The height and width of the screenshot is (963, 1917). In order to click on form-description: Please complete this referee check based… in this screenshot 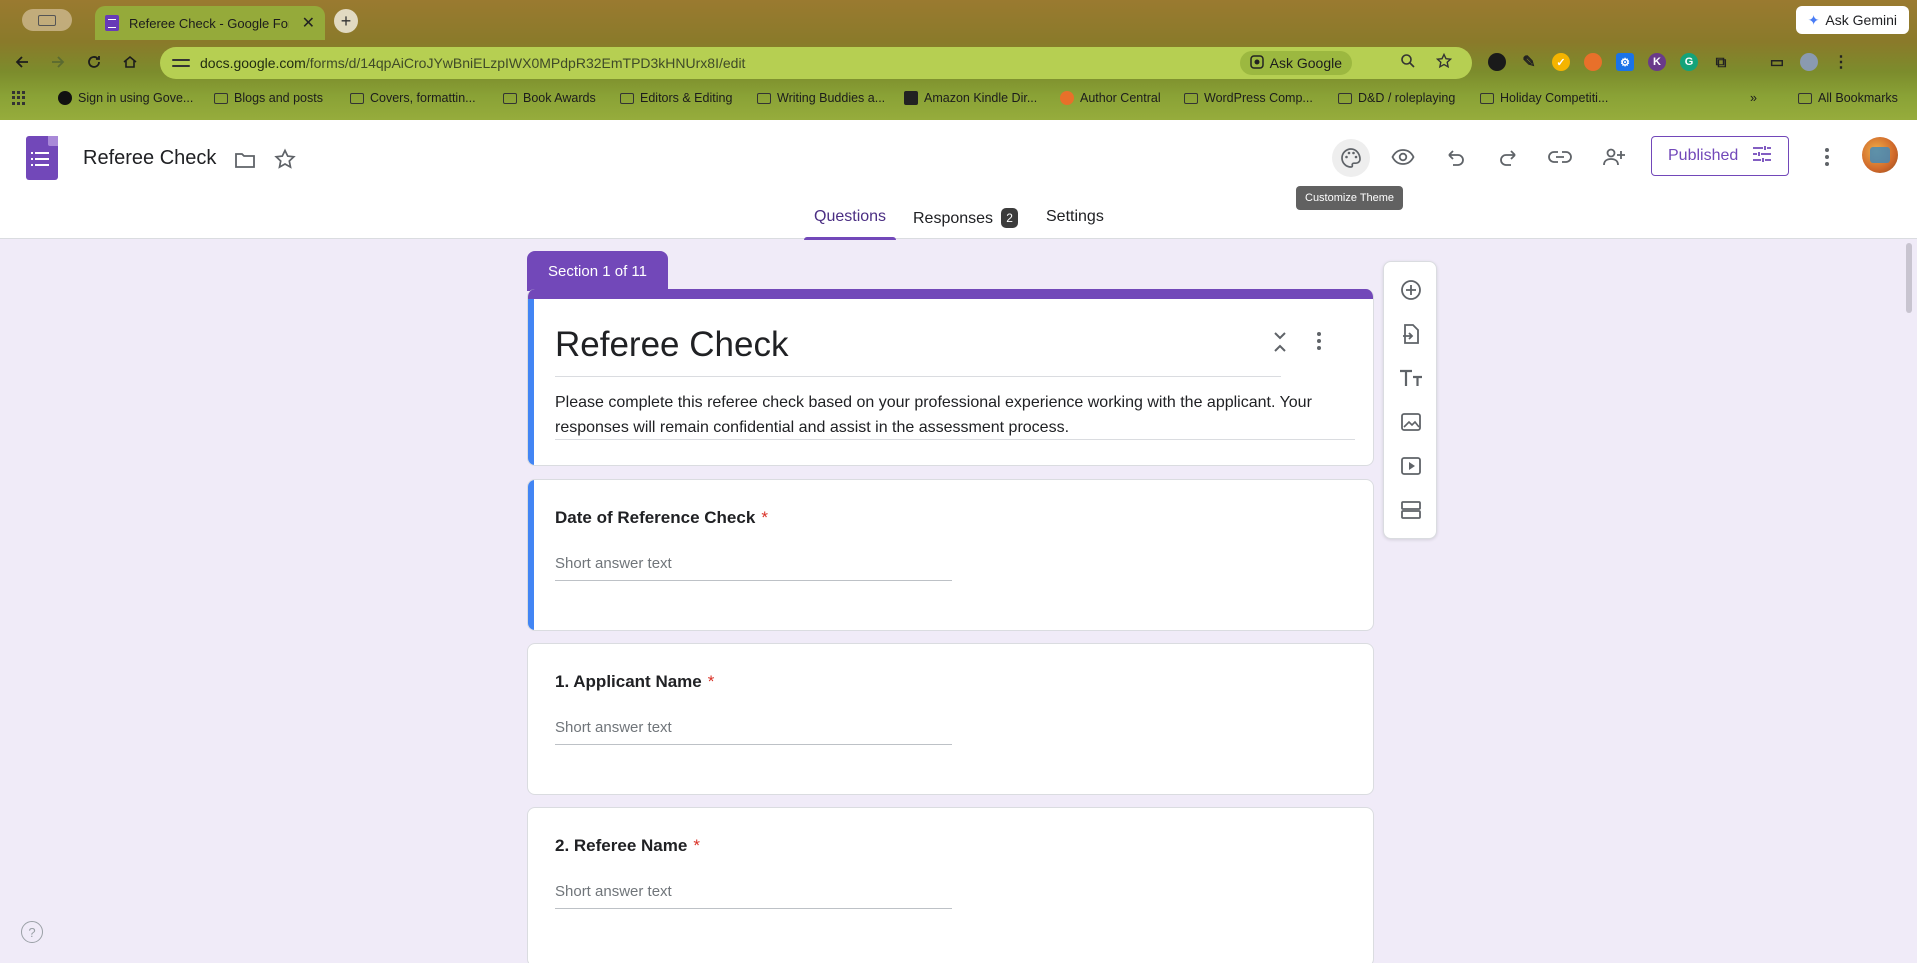, I will do `click(955, 415)`.